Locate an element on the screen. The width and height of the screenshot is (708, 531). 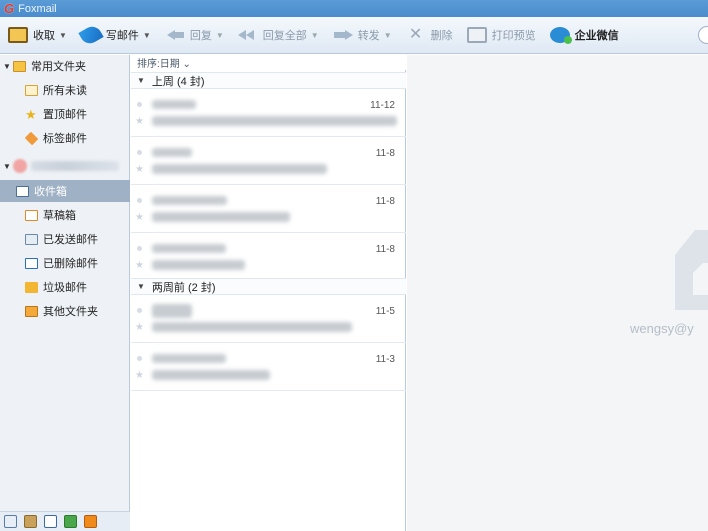
tag-icon is located at coordinates (31, 138).